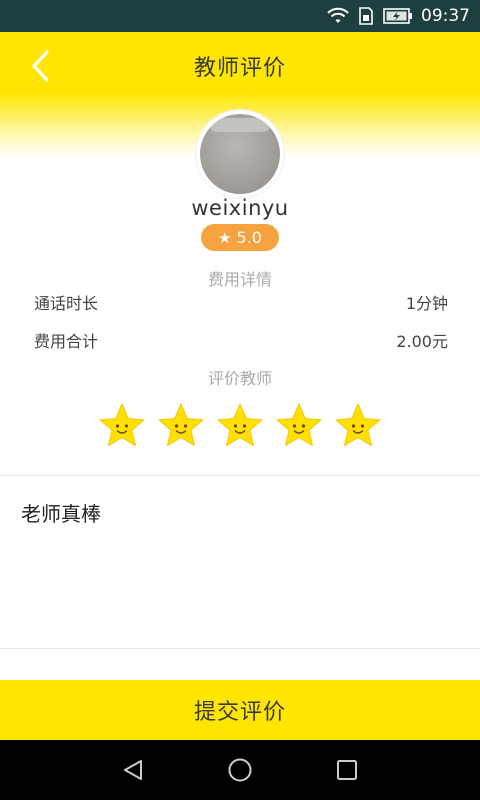  I want to click on navigation-bar, so click(240, 770).